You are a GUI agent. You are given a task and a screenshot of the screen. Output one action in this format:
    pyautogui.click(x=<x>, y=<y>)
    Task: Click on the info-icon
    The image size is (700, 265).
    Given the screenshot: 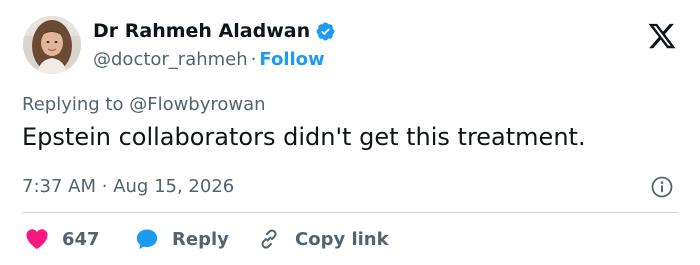 What is the action you would take?
    pyautogui.click(x=662, y=187)
    